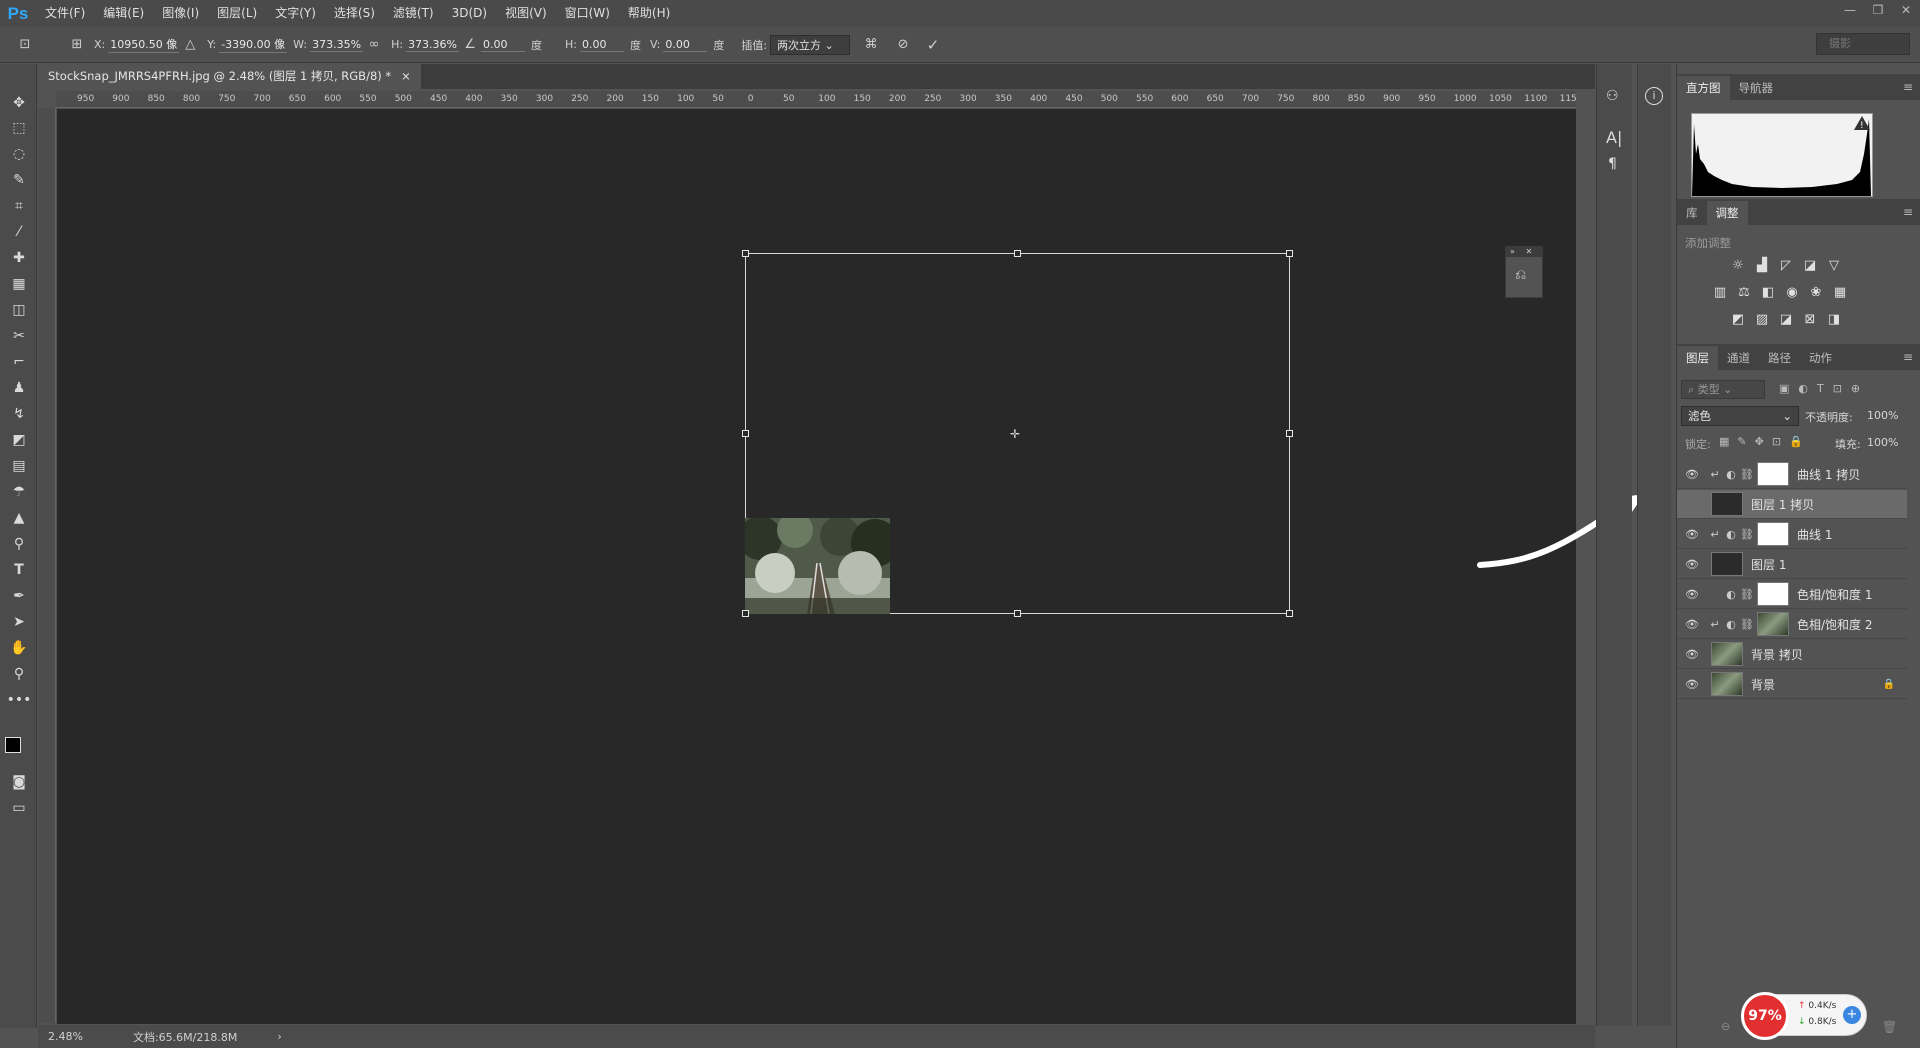  What do you see at coordinates (1612, 96) in the screenshot?
I see `clone-source-icon: ⚇` at bounding box center [1612, 96].